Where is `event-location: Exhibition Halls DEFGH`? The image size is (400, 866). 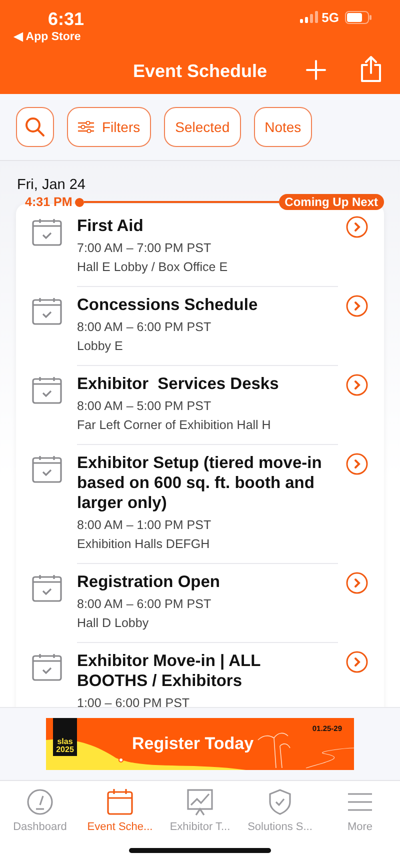
event-location: Exhibition Halls DEFGH is located at coordinates (144, 544).